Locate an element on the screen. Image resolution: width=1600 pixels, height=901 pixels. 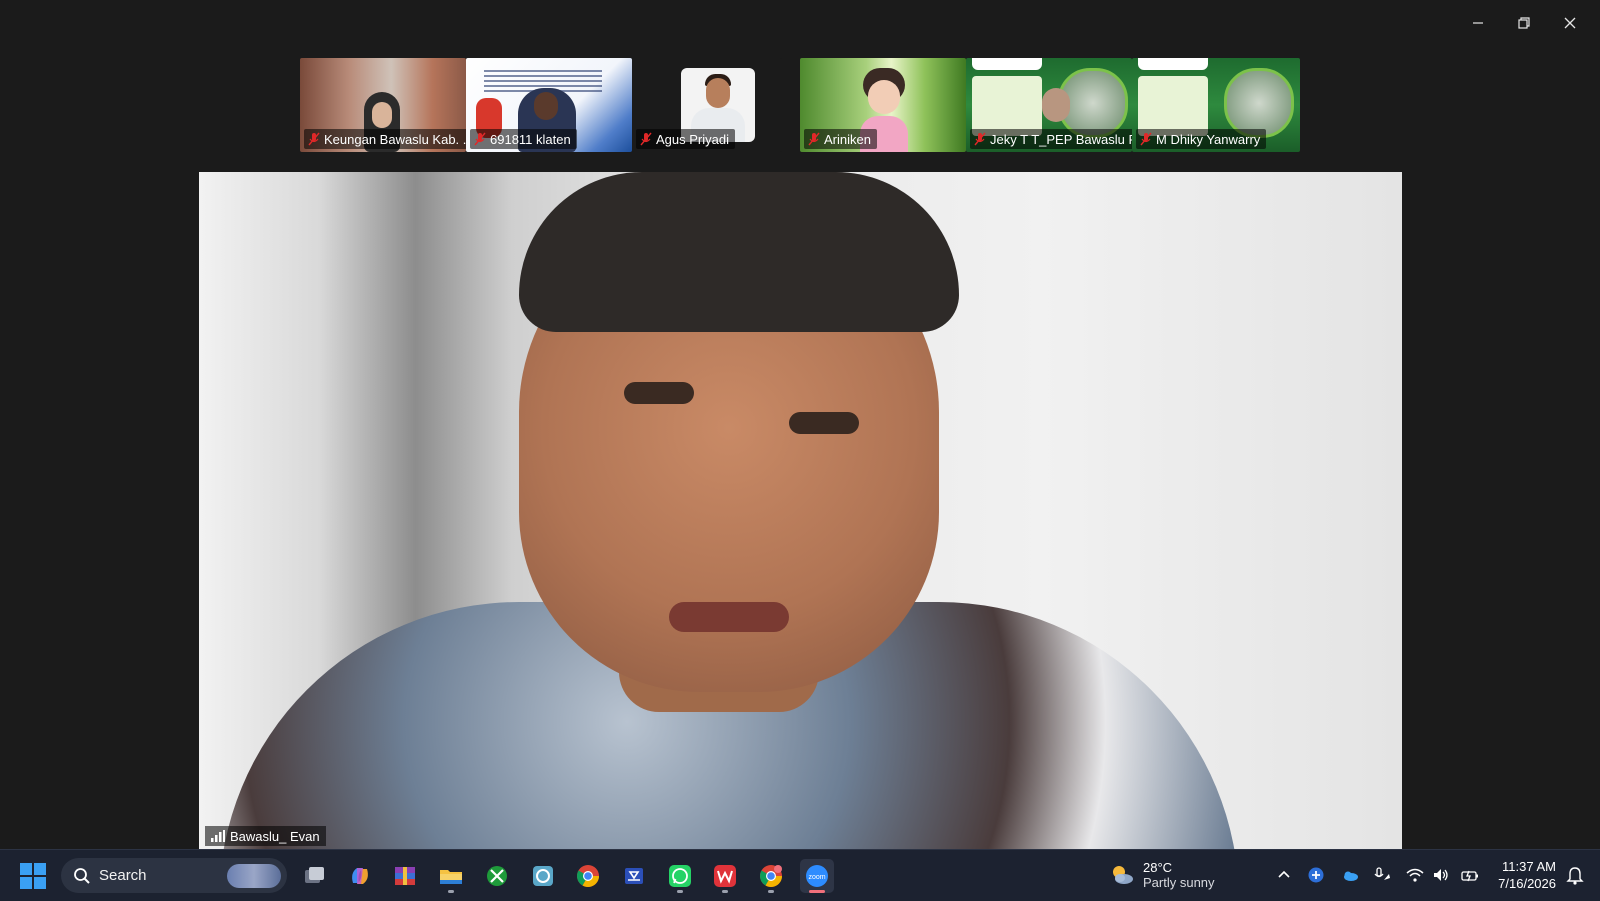
minimize-button is located at coordinates (1478, 23).